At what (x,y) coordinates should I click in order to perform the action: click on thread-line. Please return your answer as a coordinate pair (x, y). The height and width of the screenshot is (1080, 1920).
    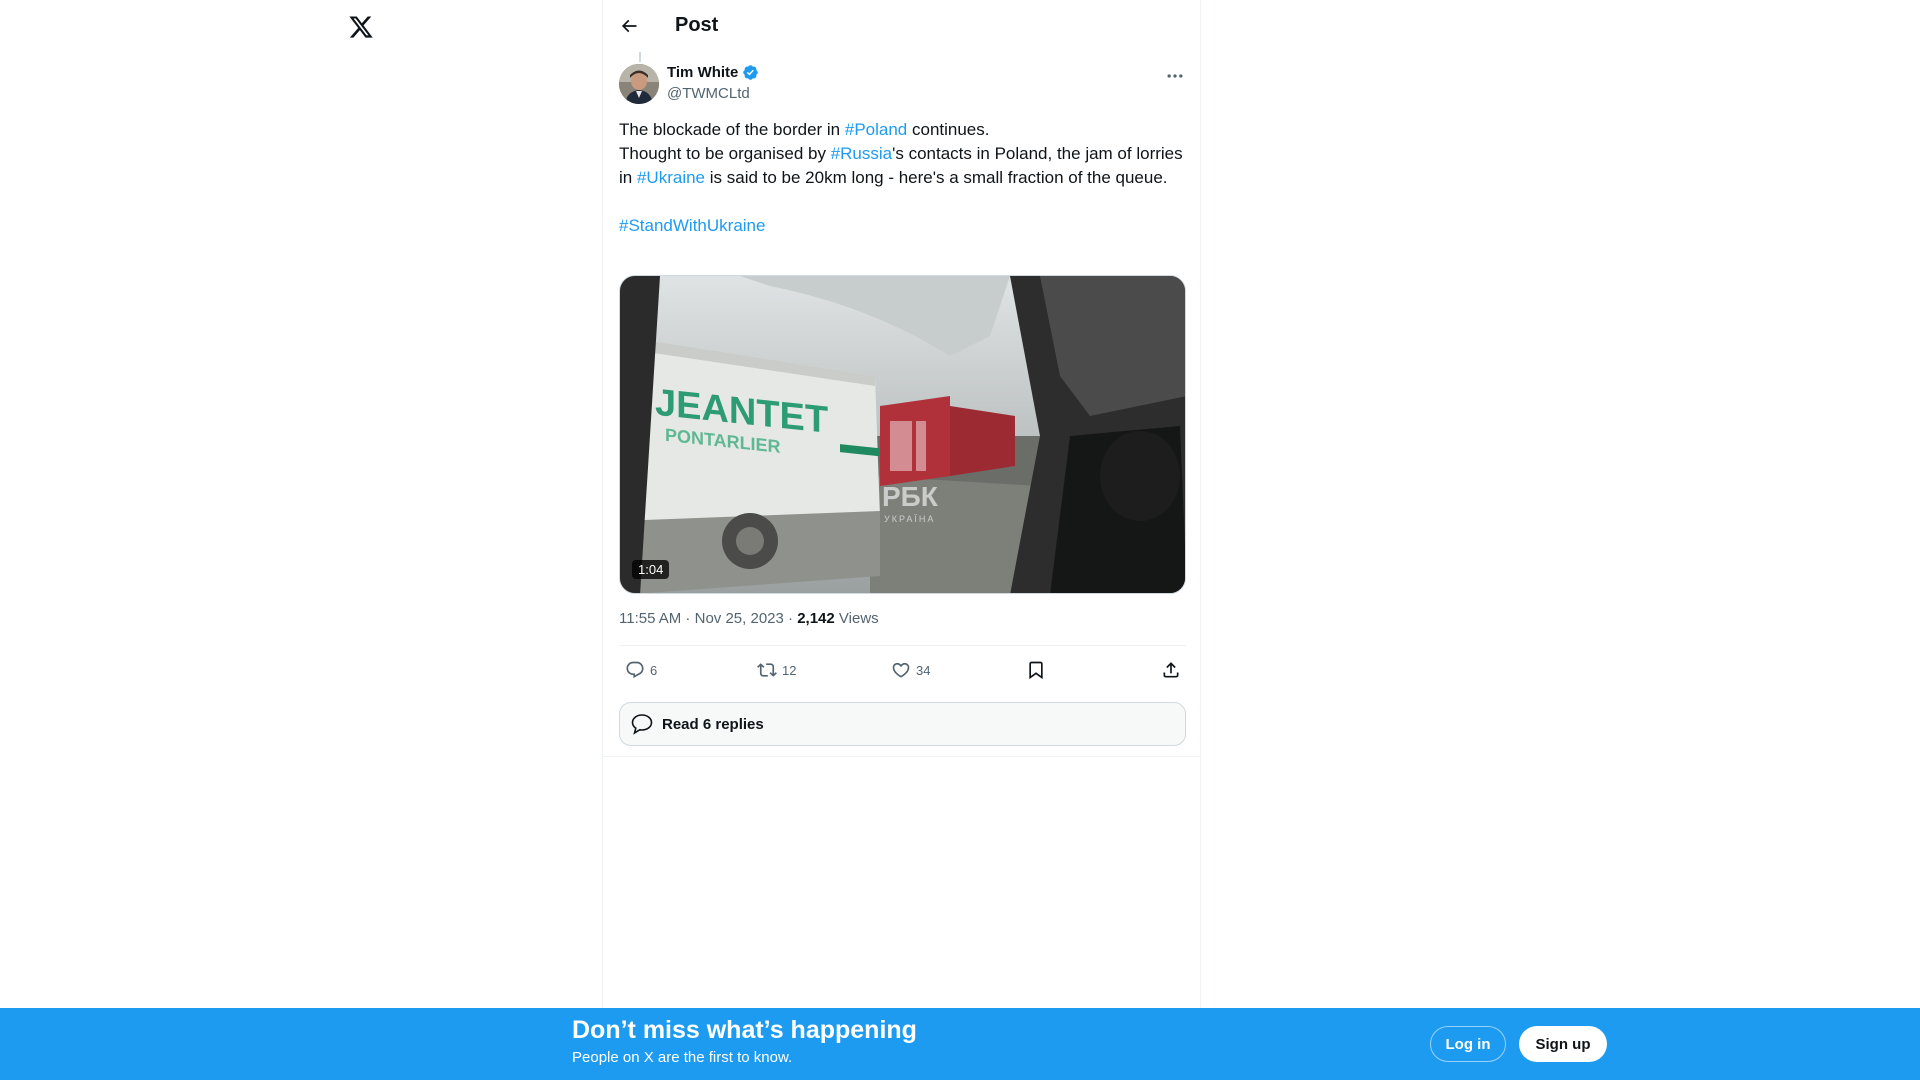
    Looking at the image, I should click on (640, 57).